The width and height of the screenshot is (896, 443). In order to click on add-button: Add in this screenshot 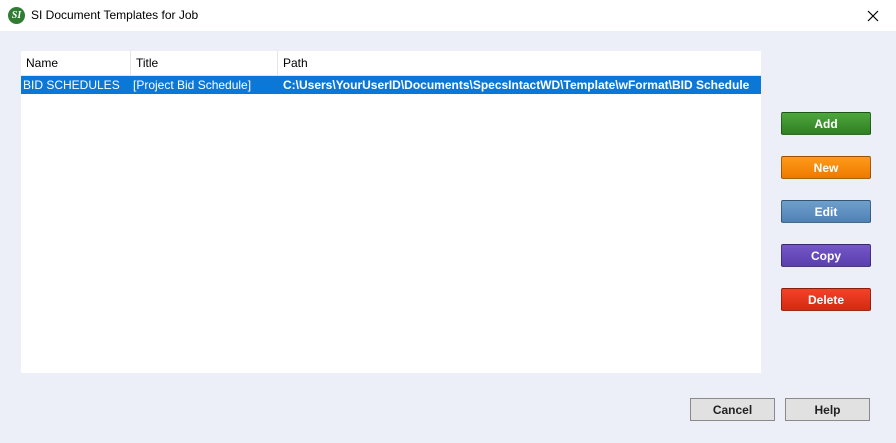, I will do `click(826, 123)`.